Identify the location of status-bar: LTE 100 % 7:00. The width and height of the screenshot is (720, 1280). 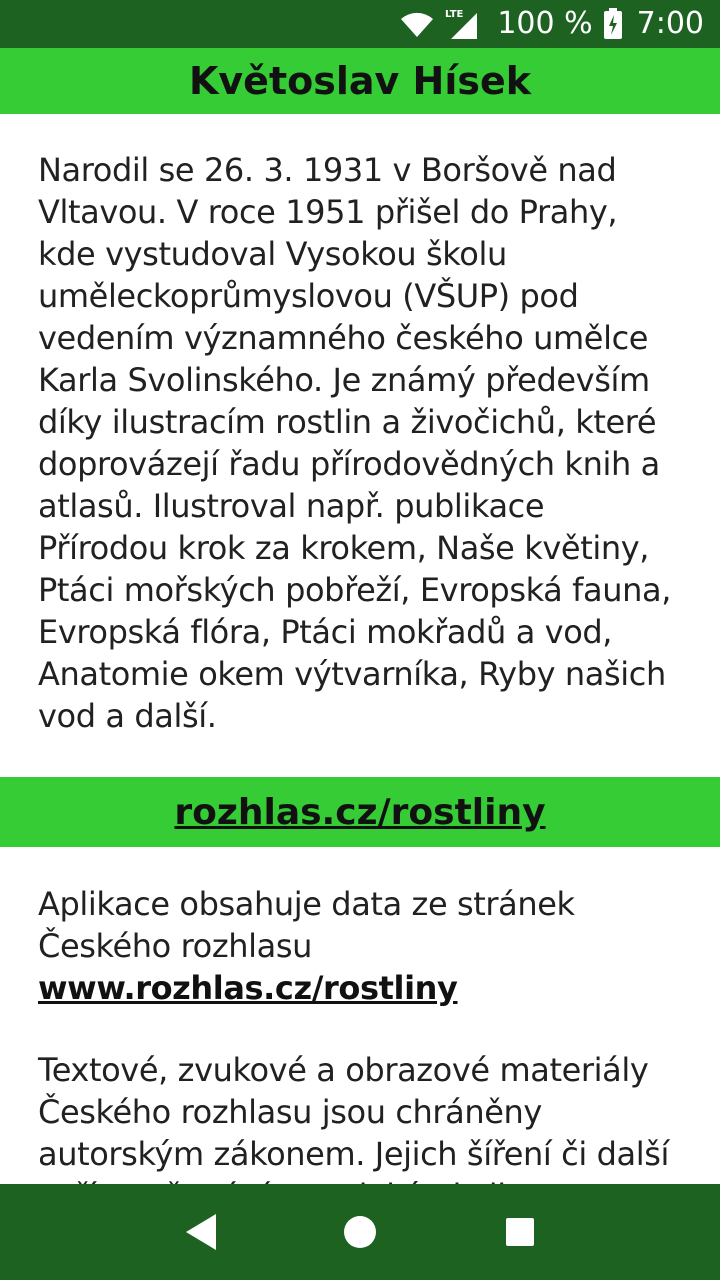
(360, 24).